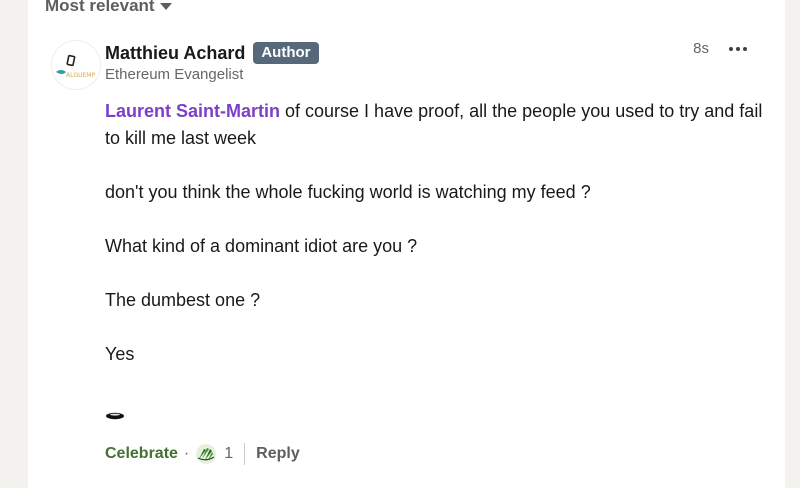 Image resolution: width=800 pixels, height=488 pixels. I want to click on svg-text: ALGUEMP, so click(80, 75).